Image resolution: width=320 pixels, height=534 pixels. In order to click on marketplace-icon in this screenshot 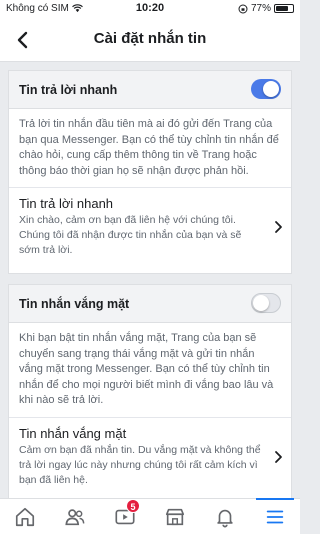, I will do `click(175, 516)`.